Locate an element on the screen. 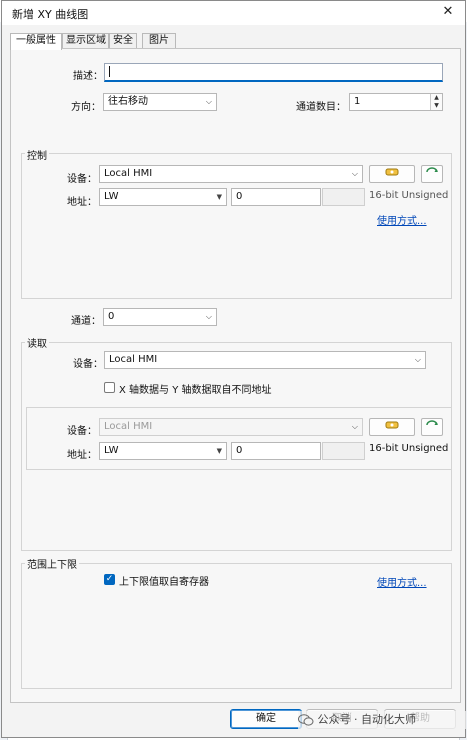 This screenshot has height=740, width=467. read-sub-device-label: 设备： is located at coordinates (82, 431).